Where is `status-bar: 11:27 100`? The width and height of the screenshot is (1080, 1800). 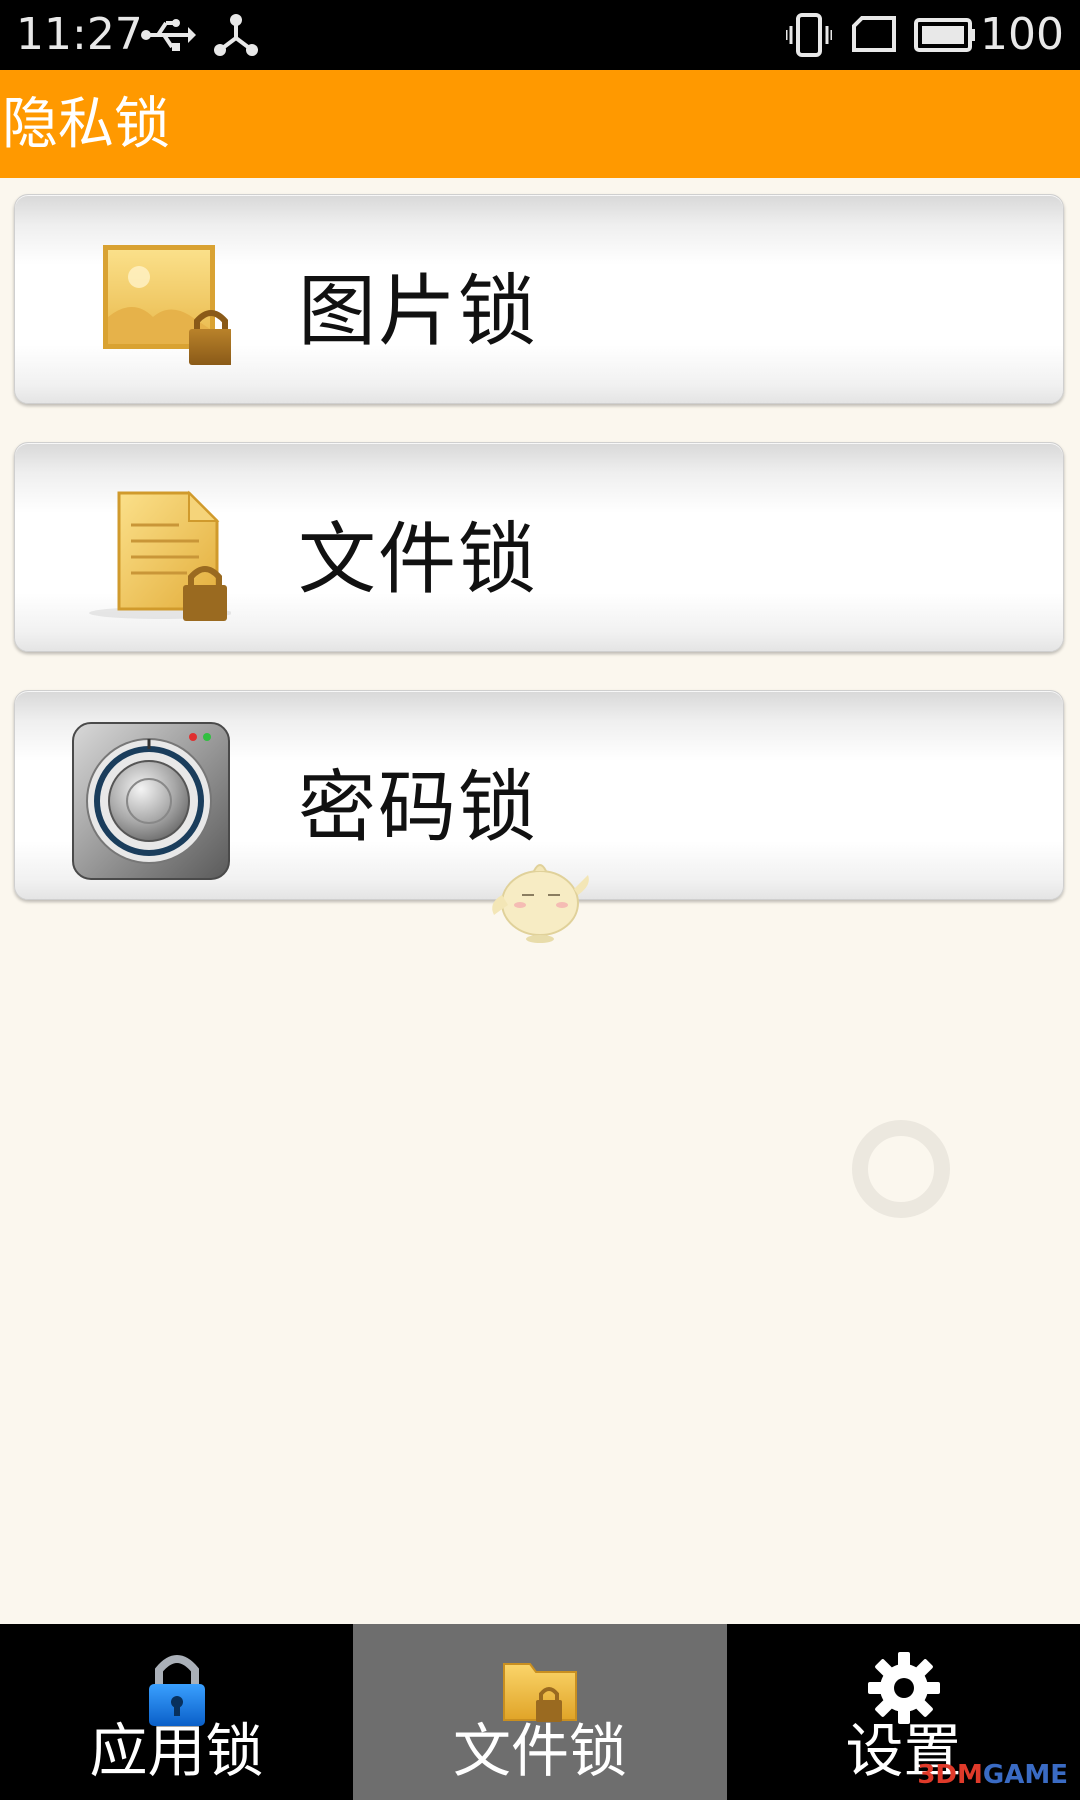
status-bar: 11:27 100 is located at coordinates (540, 35).